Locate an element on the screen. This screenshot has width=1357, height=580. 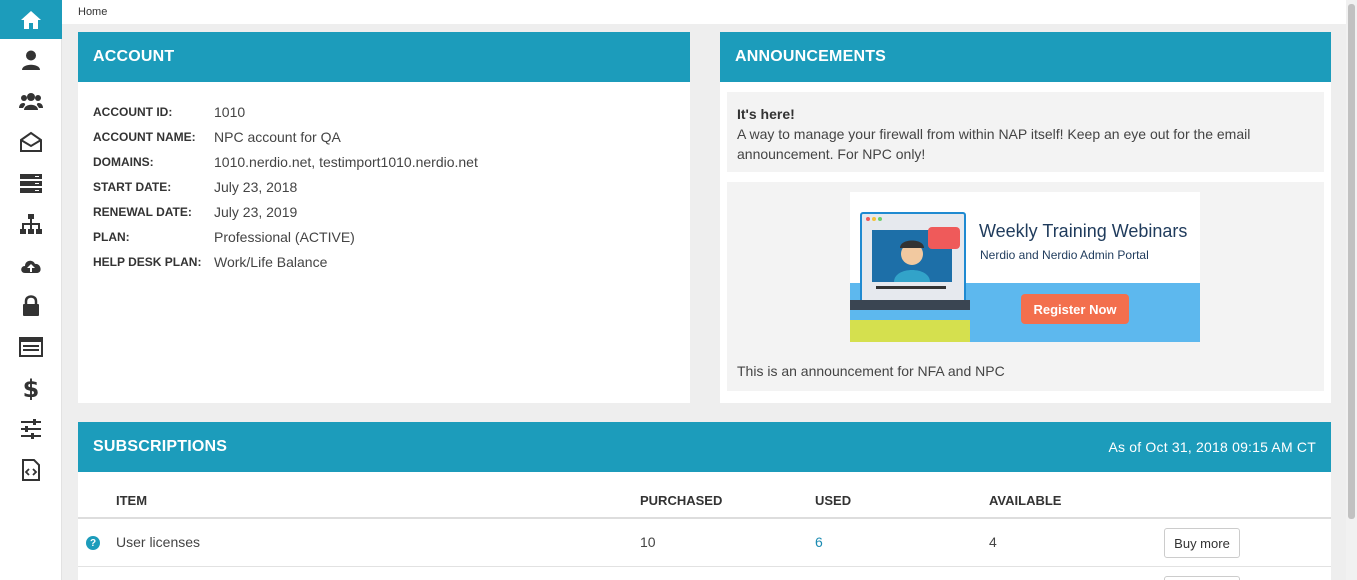
column-header-purchased: PURCHASED is located at coordinates (681, 500).